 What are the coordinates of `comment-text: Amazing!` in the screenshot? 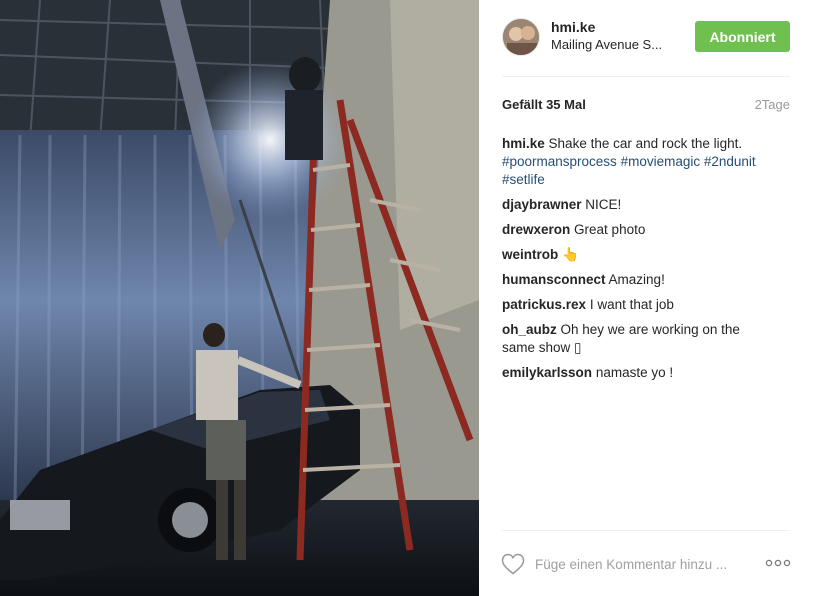 It's located at (636, 279).